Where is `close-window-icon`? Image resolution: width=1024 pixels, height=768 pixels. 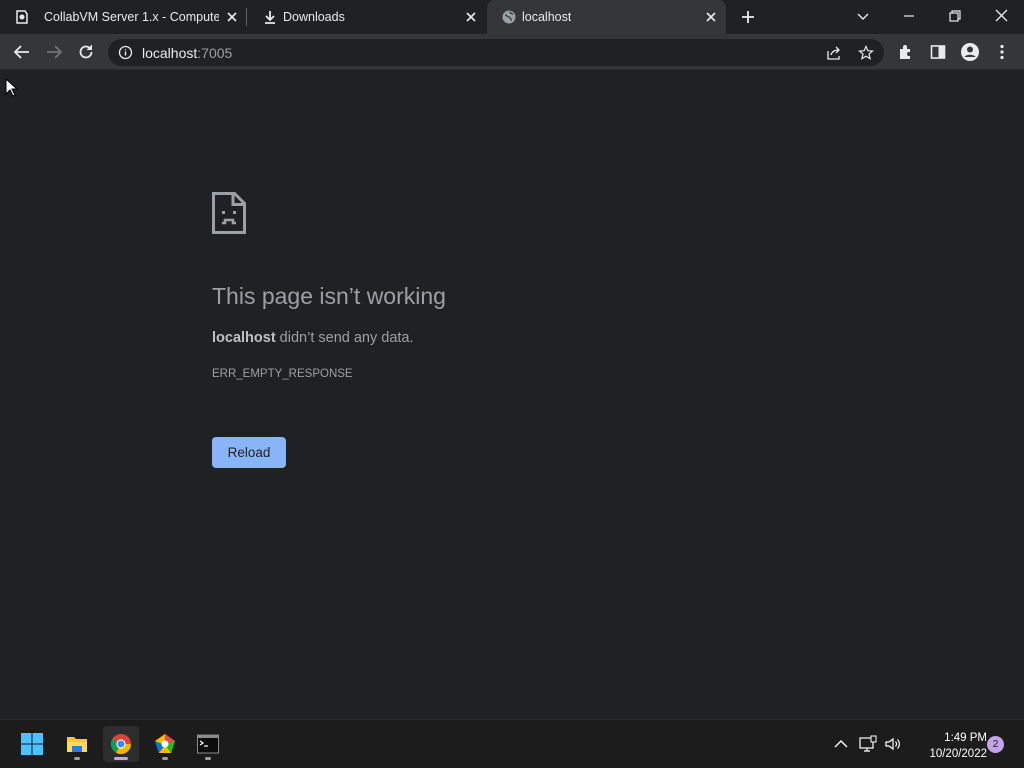
close-window-icon is located at coordinates (1001, 16).